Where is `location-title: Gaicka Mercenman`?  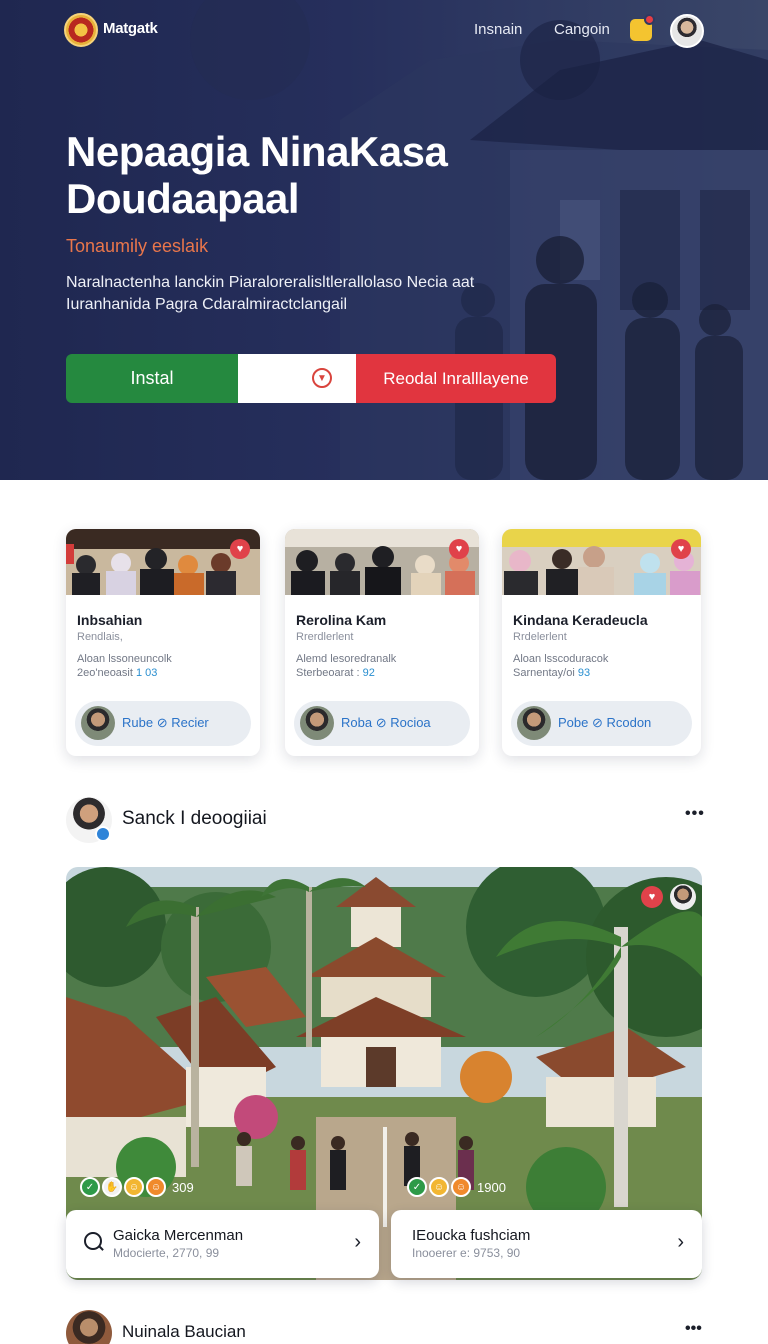
location-title: Gaicka Mercenman is located at coordinates (178, 1235).